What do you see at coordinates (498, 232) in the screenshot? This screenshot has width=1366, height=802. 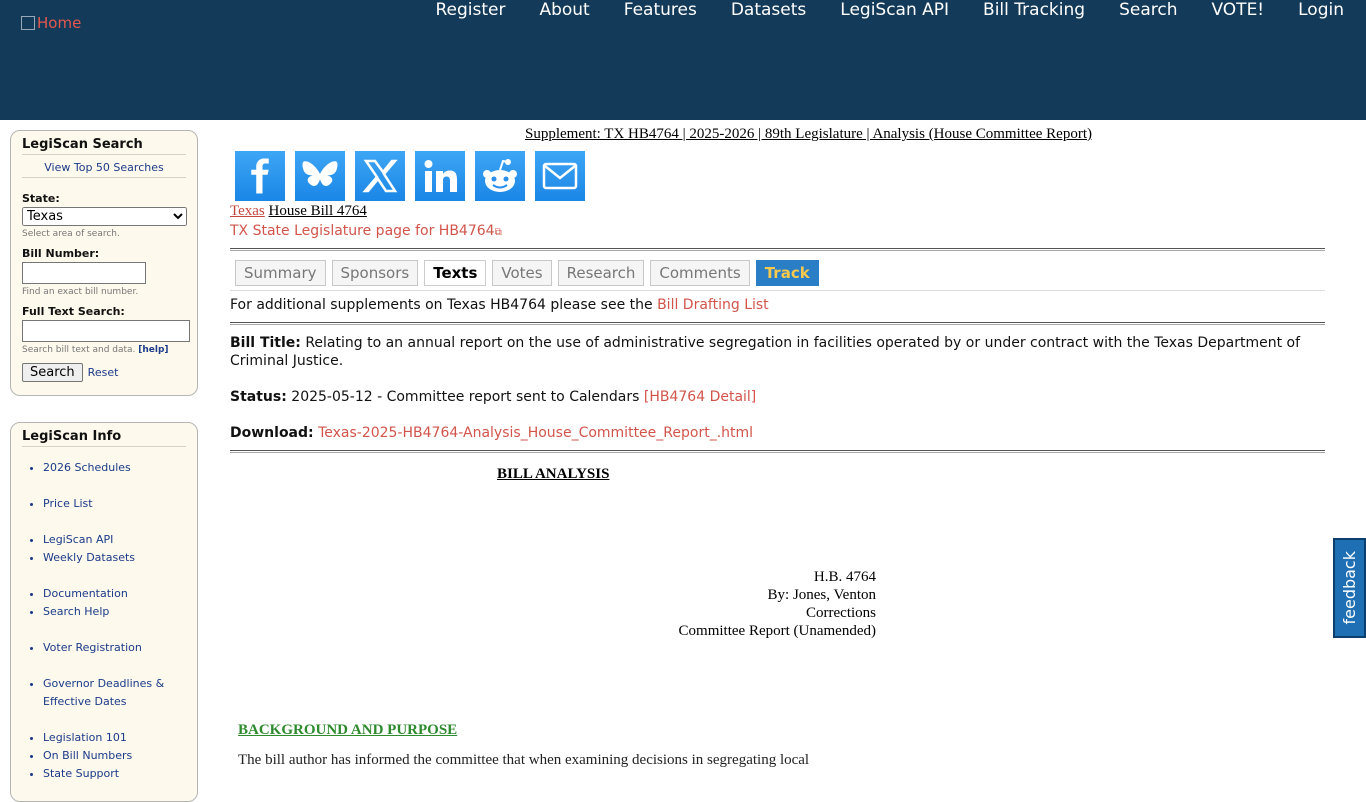 I see `external-link-icon: ⧉` at bounding box center [498, 232].